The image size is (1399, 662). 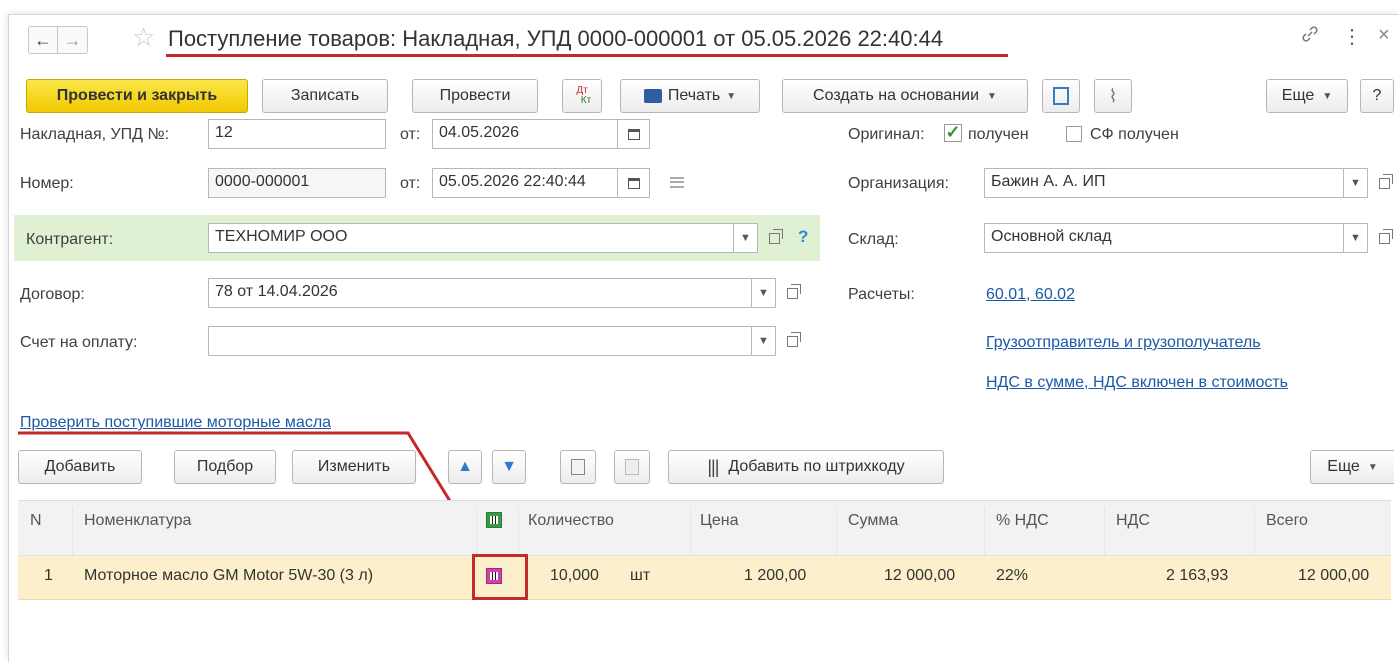 What do you see at coordinates (1133, 521) in the screenshot?
I see `col-vat-header: НДС` at bounding box center [1133, 521].